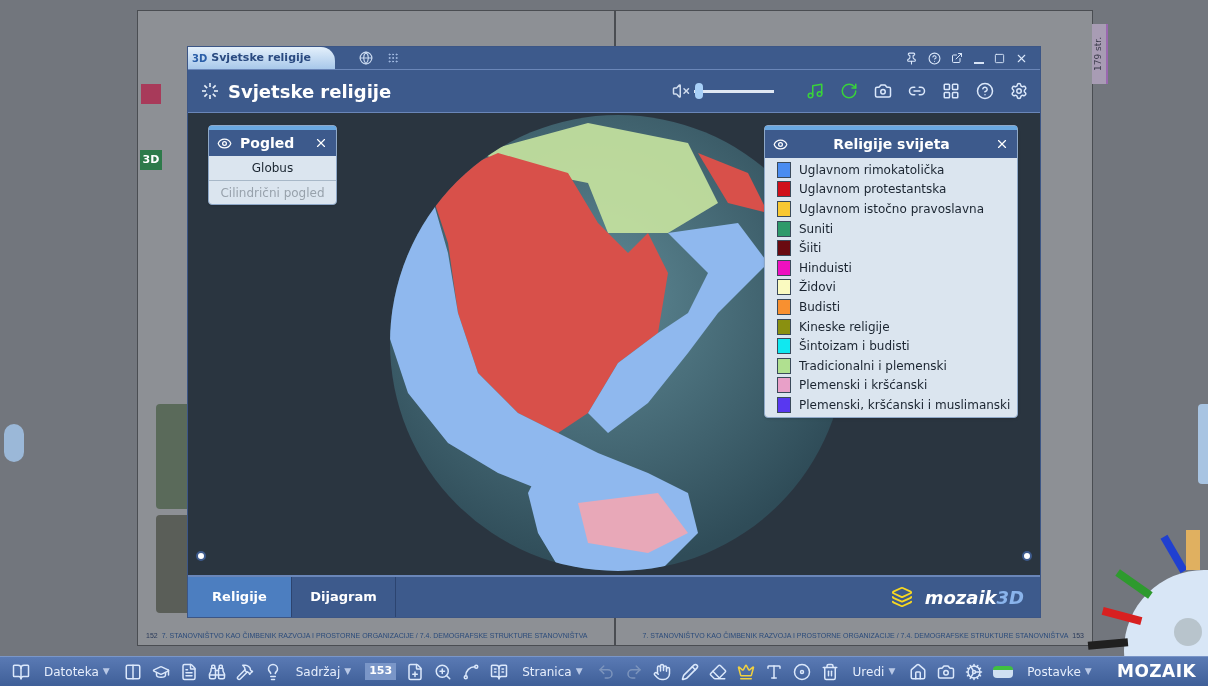  I want to click on legend-label: Židovi, so click(817, 287).